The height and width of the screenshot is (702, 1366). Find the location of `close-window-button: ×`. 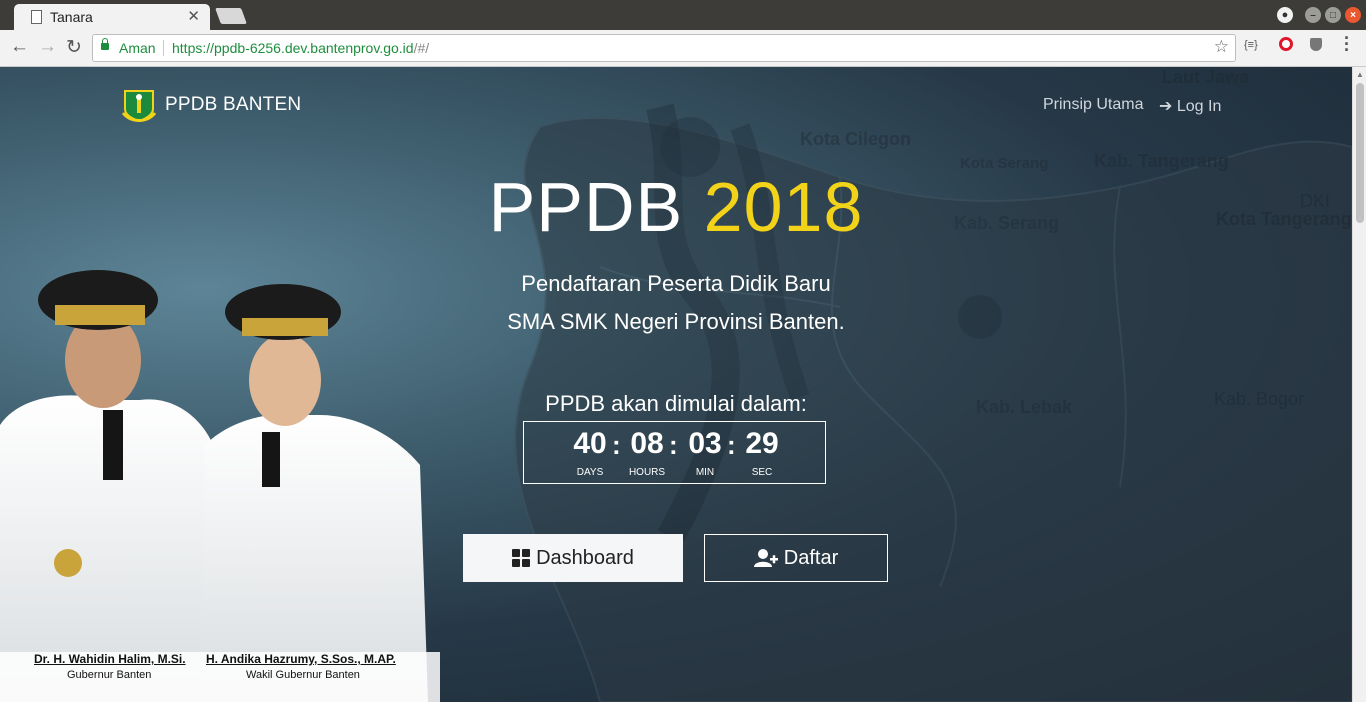

close-window-button: × is located at coordinates (1353, 15).